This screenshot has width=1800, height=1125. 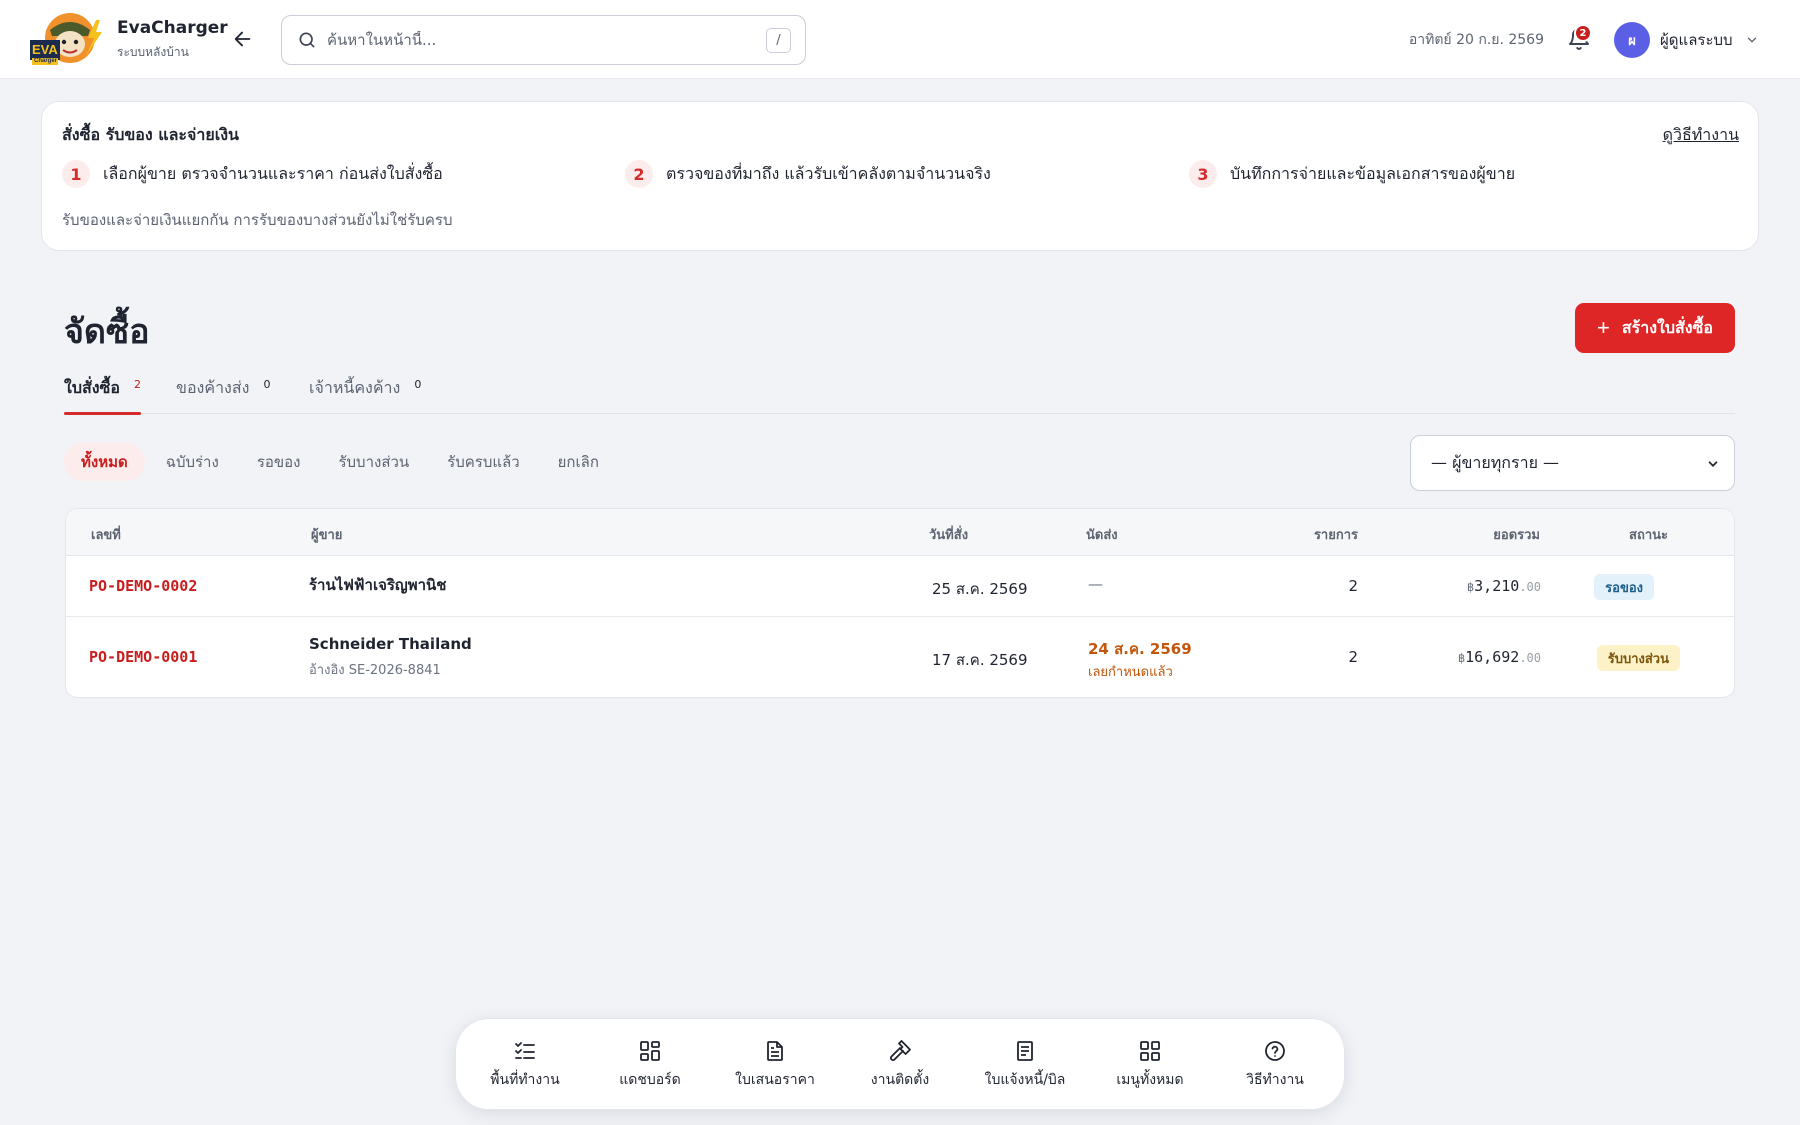 I want to click on nav-installations: งานติดตั้ง, so click(x=900, y=1065).